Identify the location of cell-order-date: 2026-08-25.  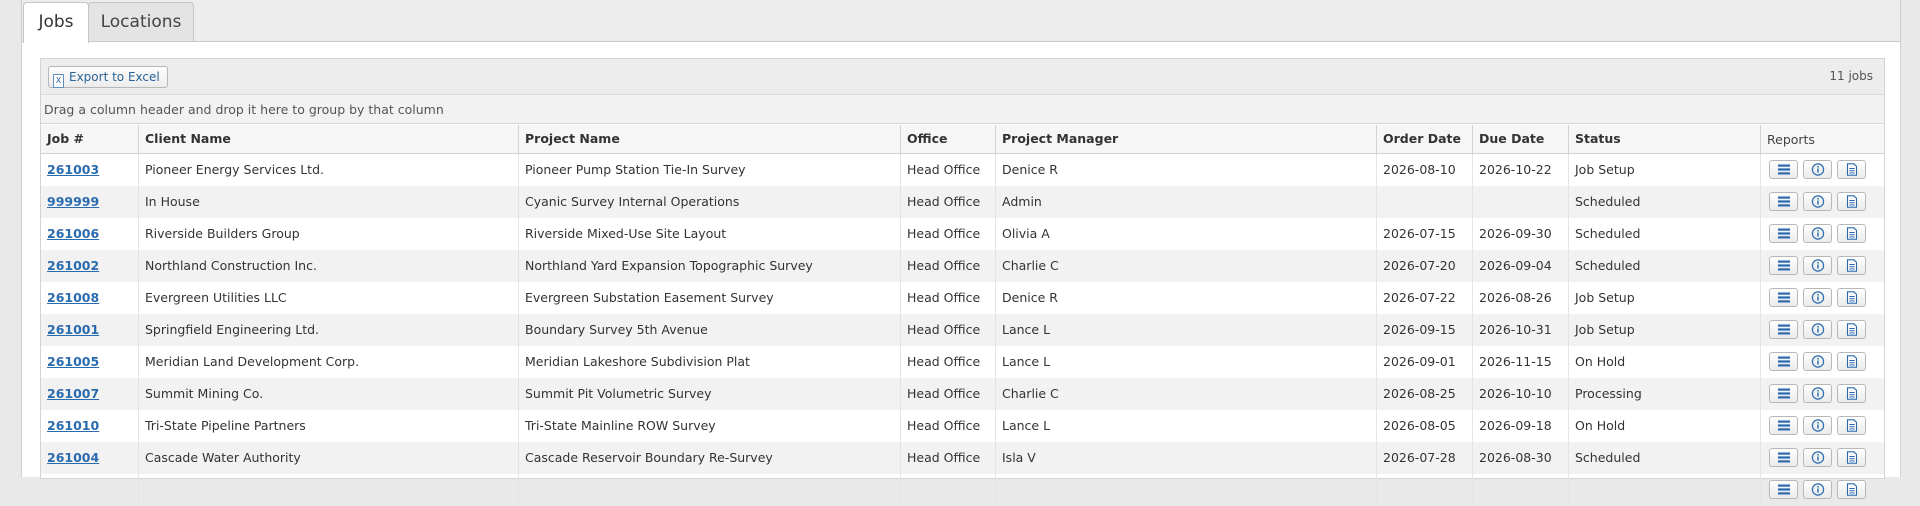
(1424, 394).